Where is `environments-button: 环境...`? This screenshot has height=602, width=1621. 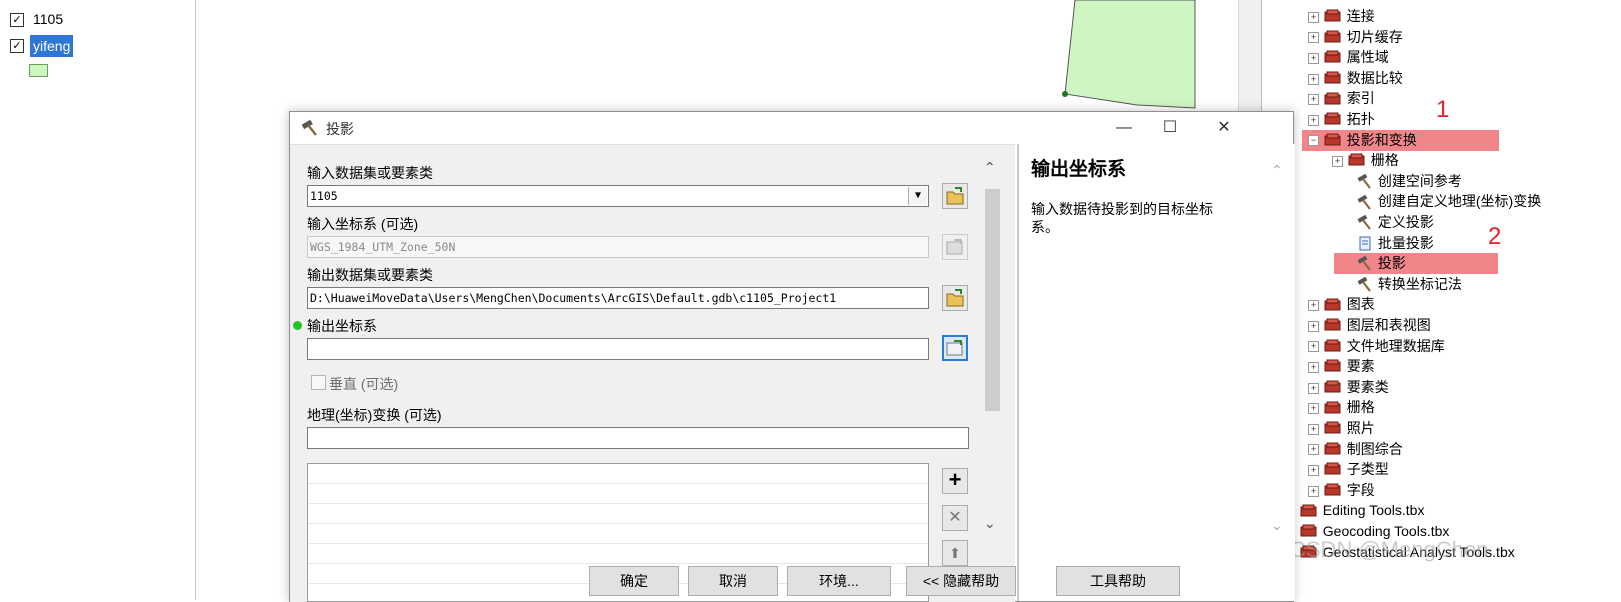
environments-button: 环境... is located at coordinates (839, 581).